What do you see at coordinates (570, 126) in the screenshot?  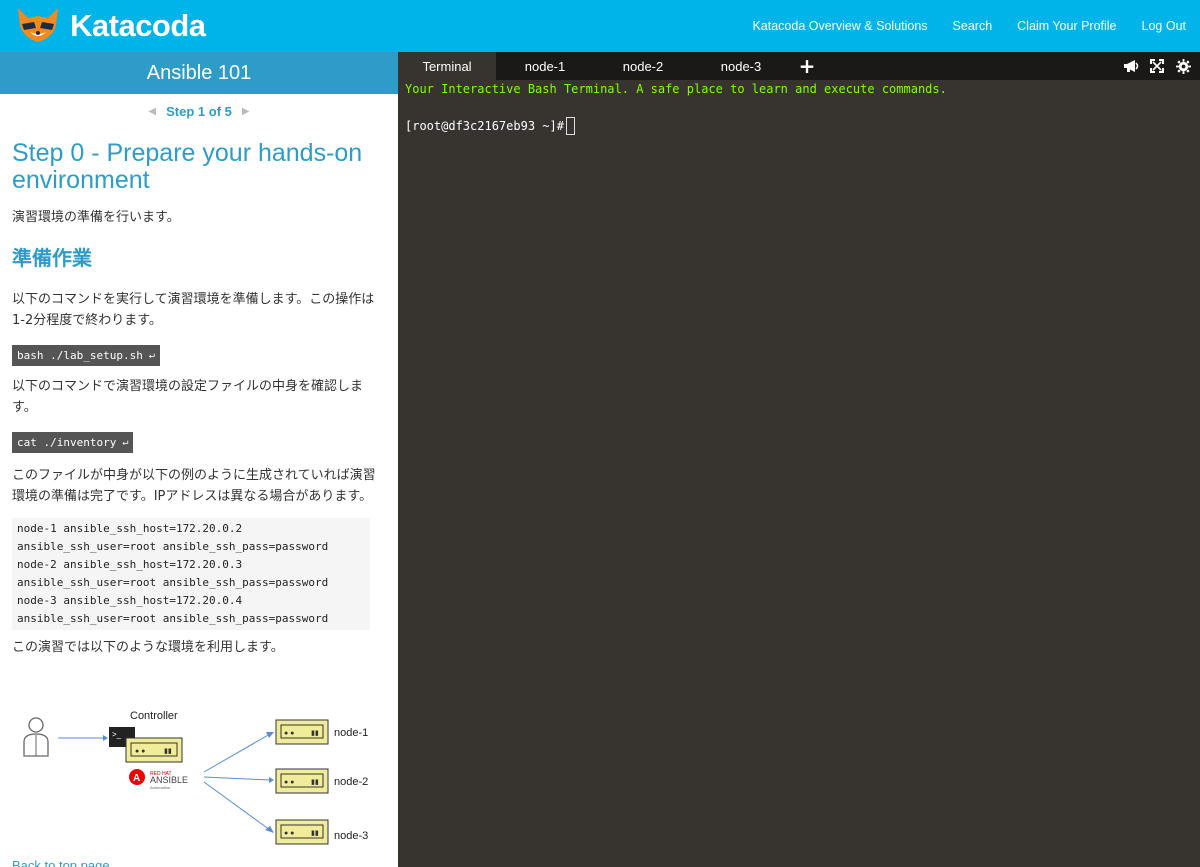 I see `terminal-cursor` at bounding box center [570, 126].